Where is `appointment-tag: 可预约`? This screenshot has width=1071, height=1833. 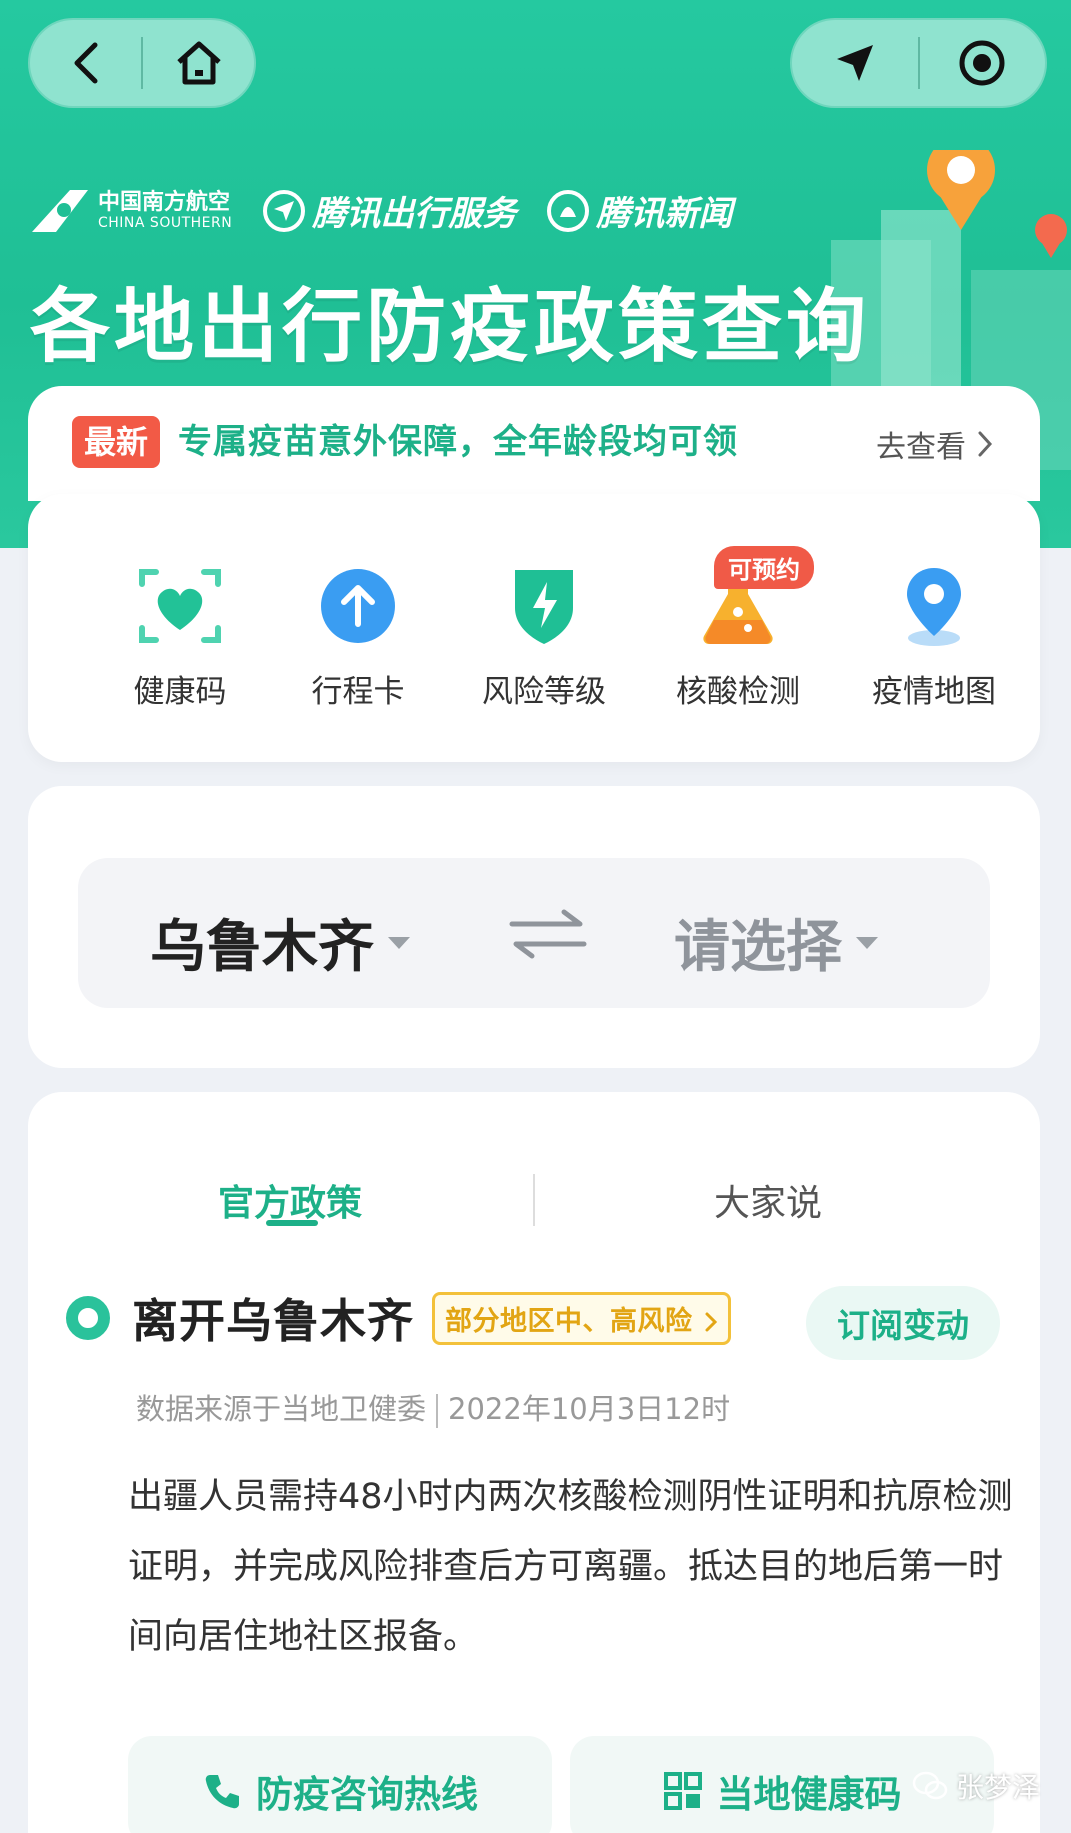 appointment-tag: 可预约 is located at coordinates (764, 567).